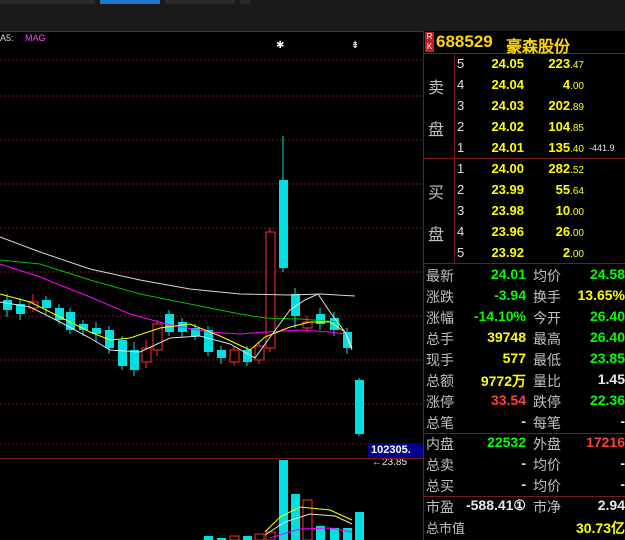  I want to click on stat-value: 2.94, so click(611, 505).